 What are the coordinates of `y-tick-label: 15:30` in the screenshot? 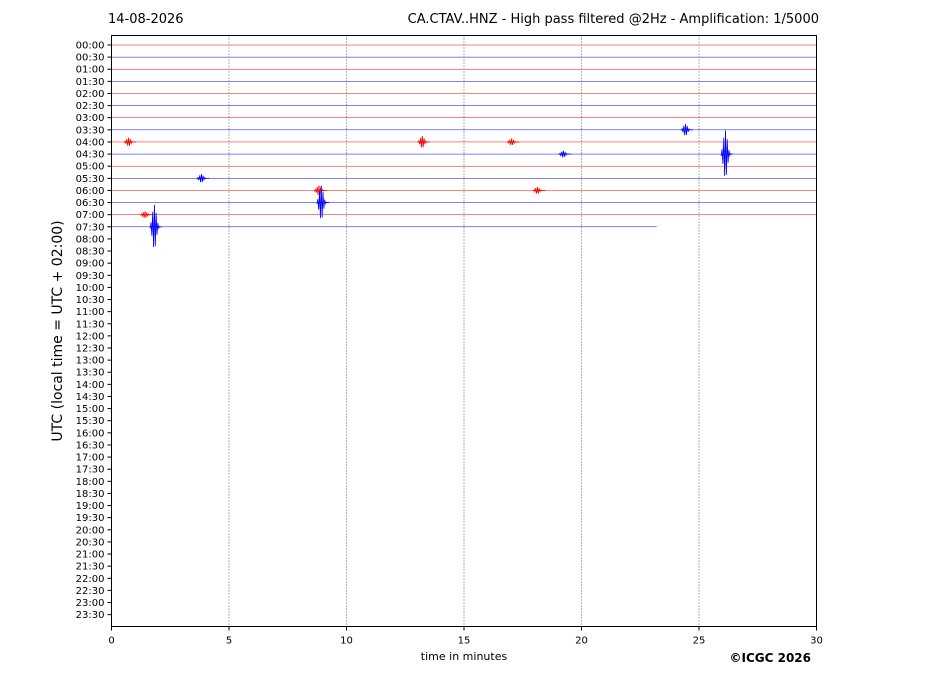 It's located at (90, 421).